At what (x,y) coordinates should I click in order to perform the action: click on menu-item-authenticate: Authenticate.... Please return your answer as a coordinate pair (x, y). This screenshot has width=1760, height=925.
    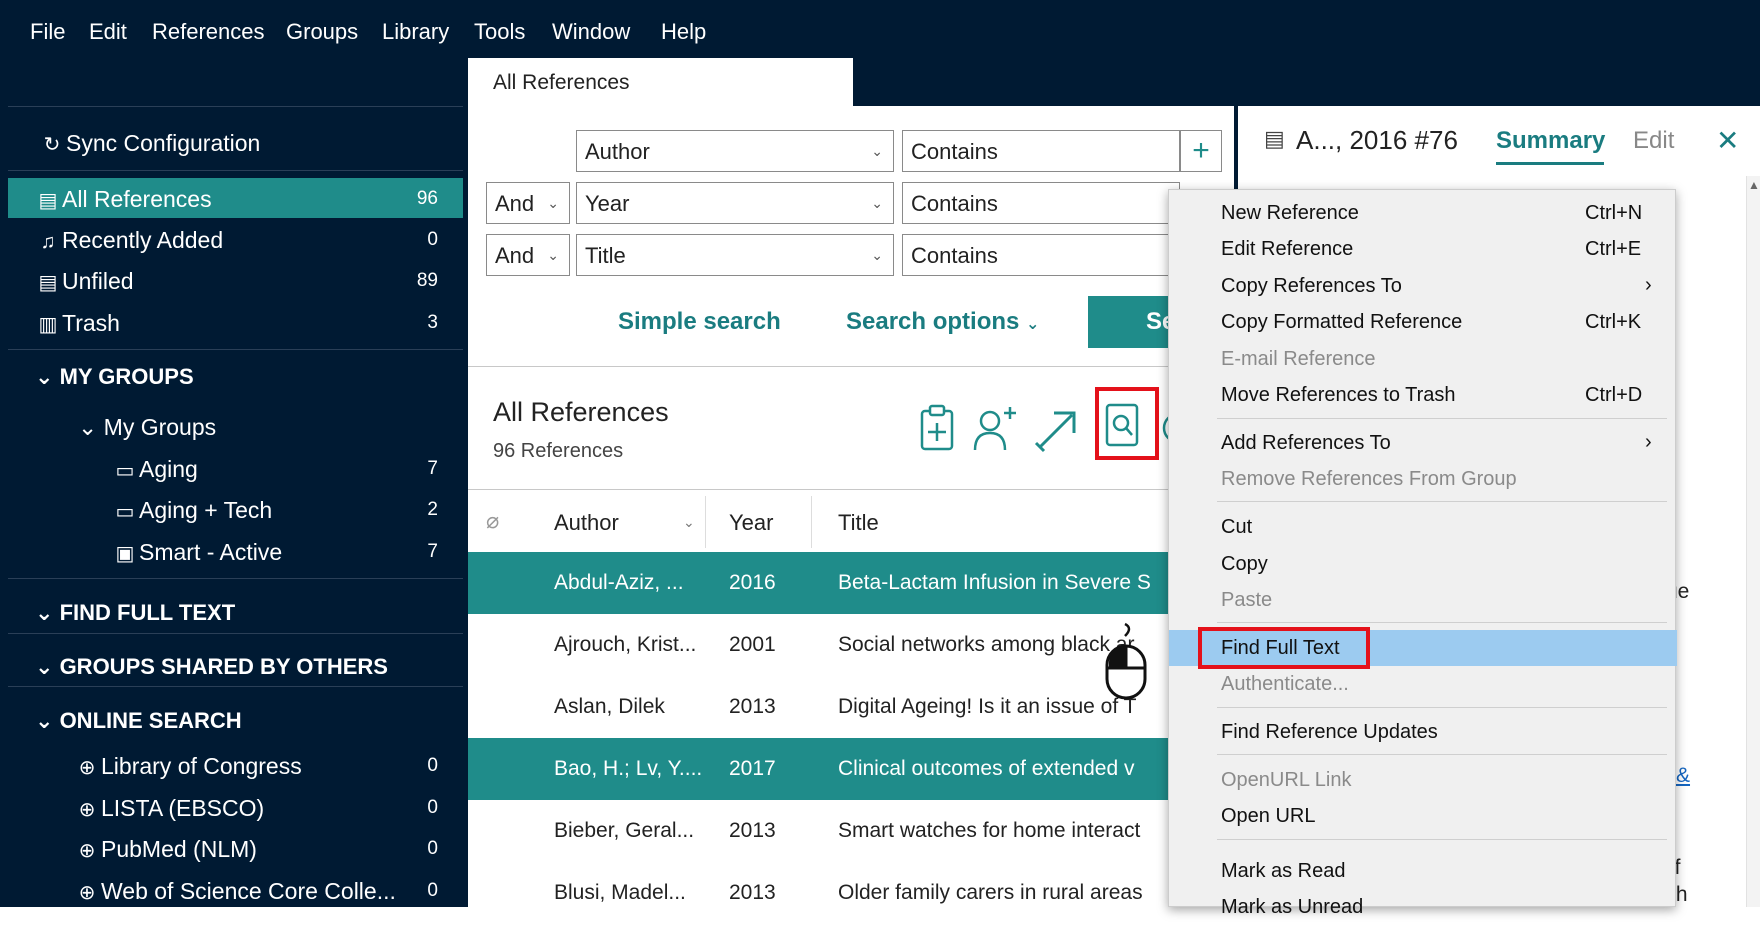
    Looking at the image, I should click on (1285, 684).